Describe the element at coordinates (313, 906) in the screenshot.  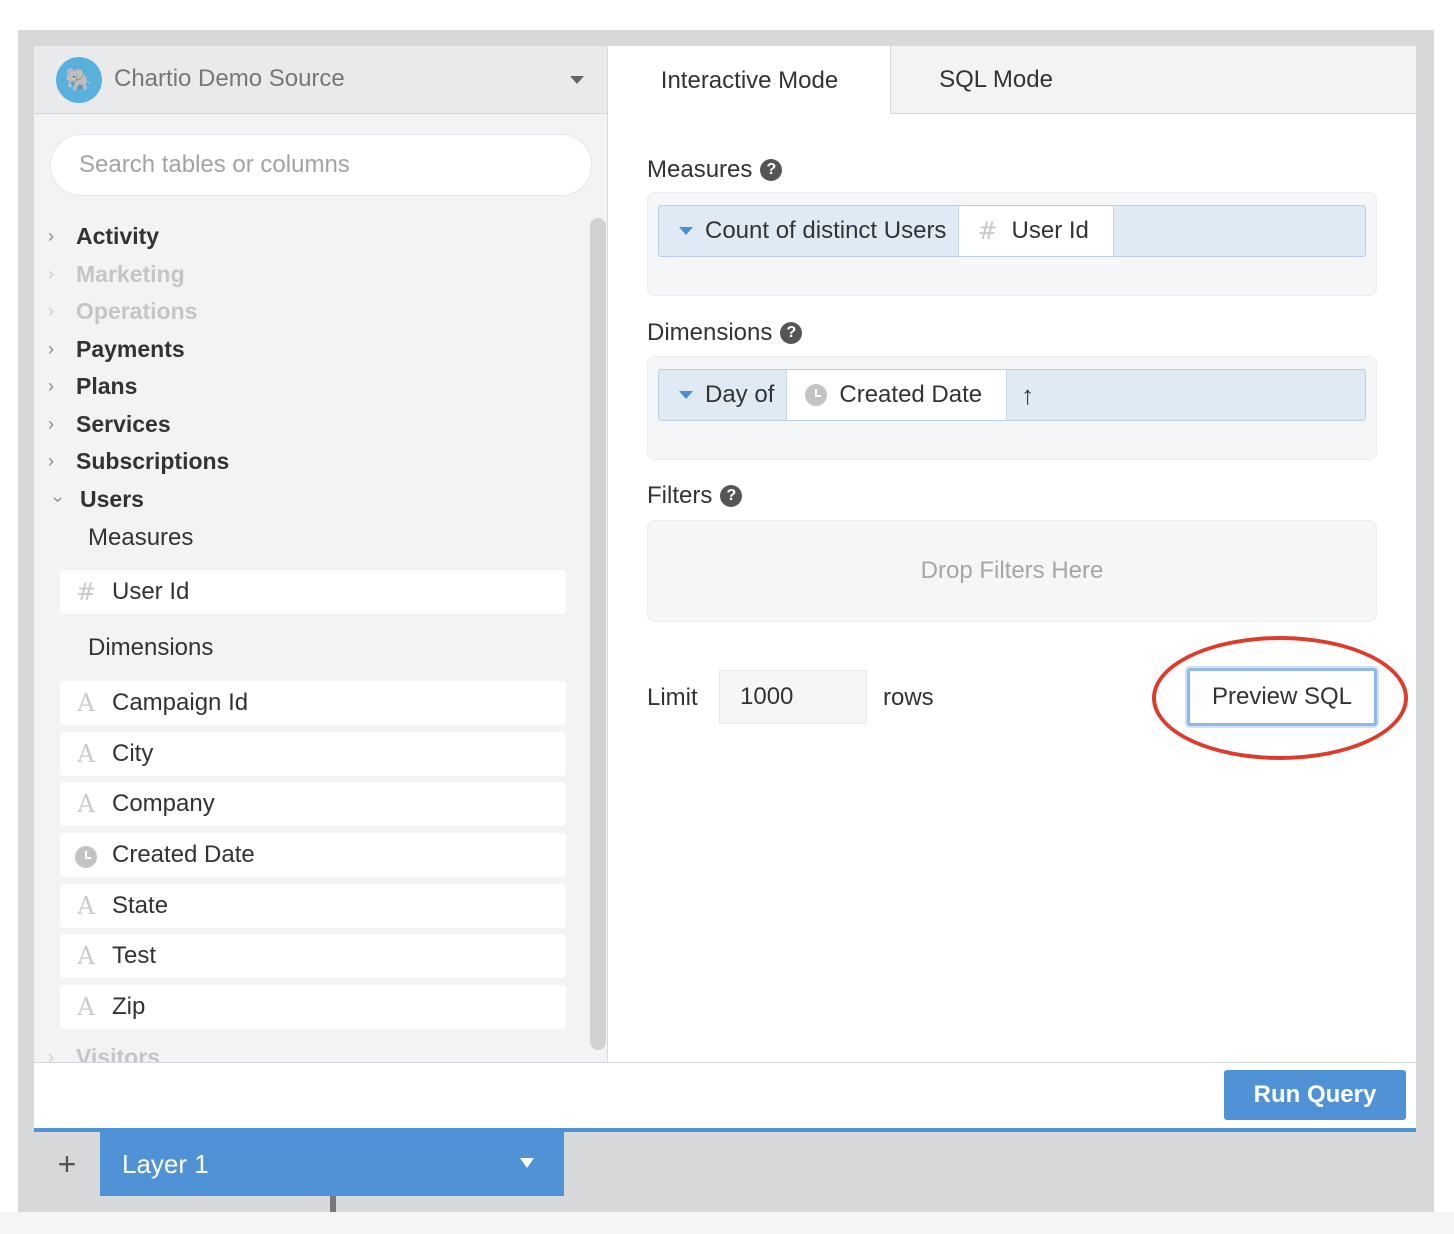
I see `field-state: A State` at that location.